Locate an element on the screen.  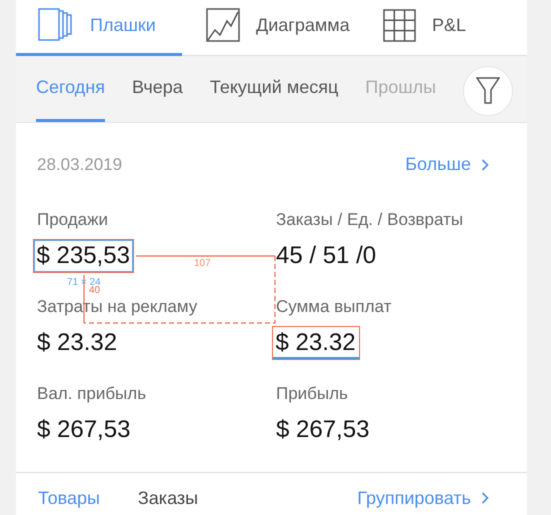
grid-icon is located at coordinates (399, 25).